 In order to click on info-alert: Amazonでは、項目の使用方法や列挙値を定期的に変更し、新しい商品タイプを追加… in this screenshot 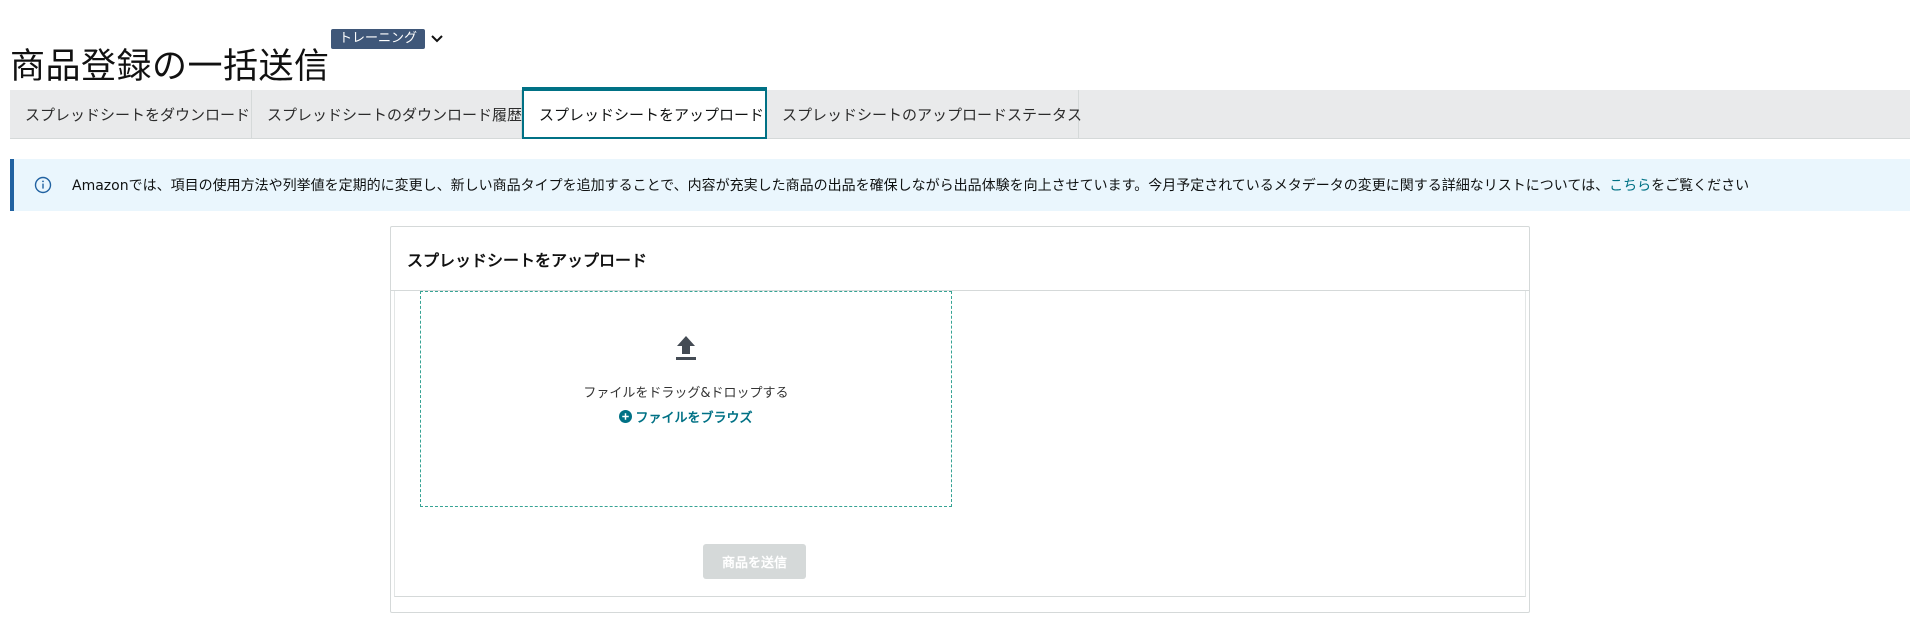, I will do `click(960, 185)`.